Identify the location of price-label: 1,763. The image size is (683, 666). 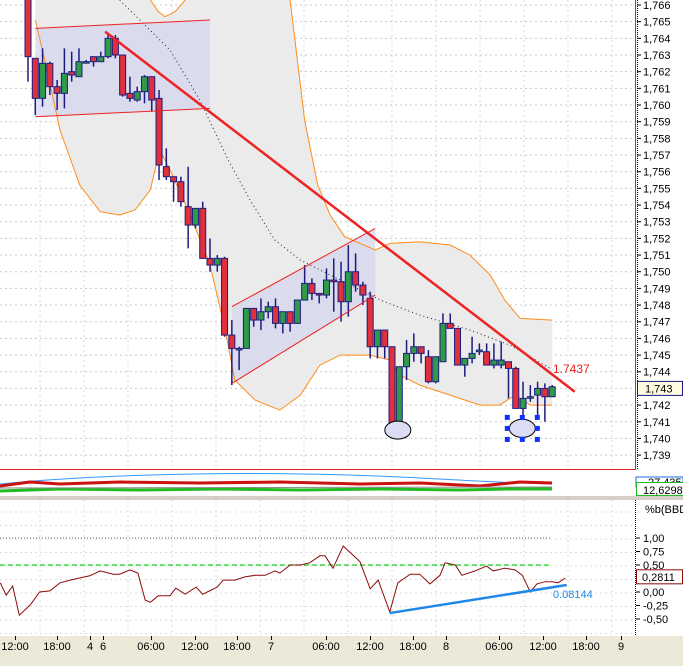
(657, 56).